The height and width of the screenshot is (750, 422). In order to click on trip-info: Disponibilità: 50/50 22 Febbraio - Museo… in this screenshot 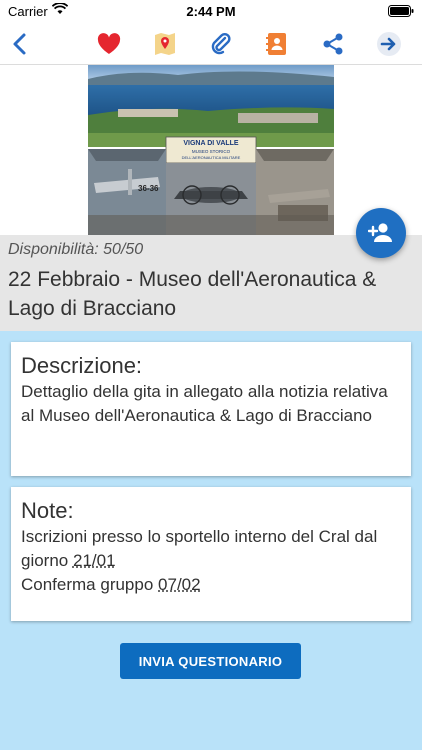, I will do `click(211, 283)`.